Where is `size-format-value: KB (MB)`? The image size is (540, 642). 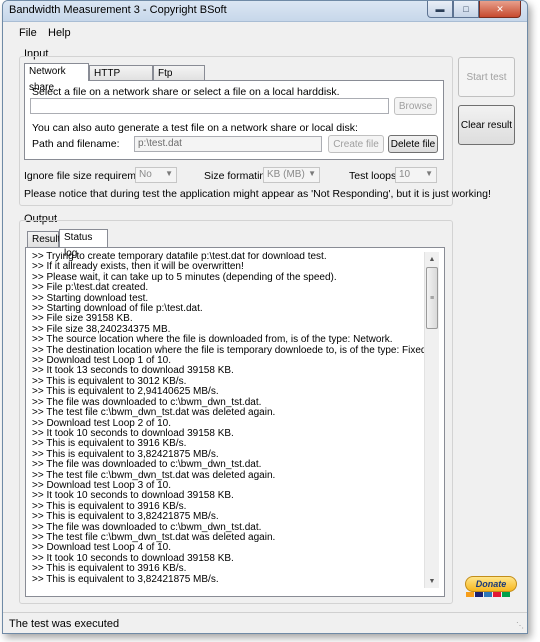 size-format-value: KB (MB) is located at coordinates (286, 174).